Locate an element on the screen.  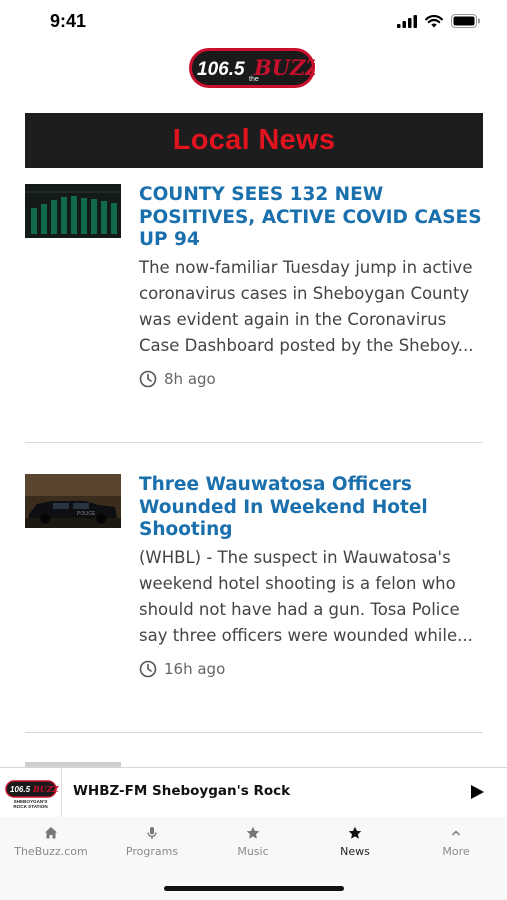
tab-label: TheBuzz.com is located at coordinates (51, 851).